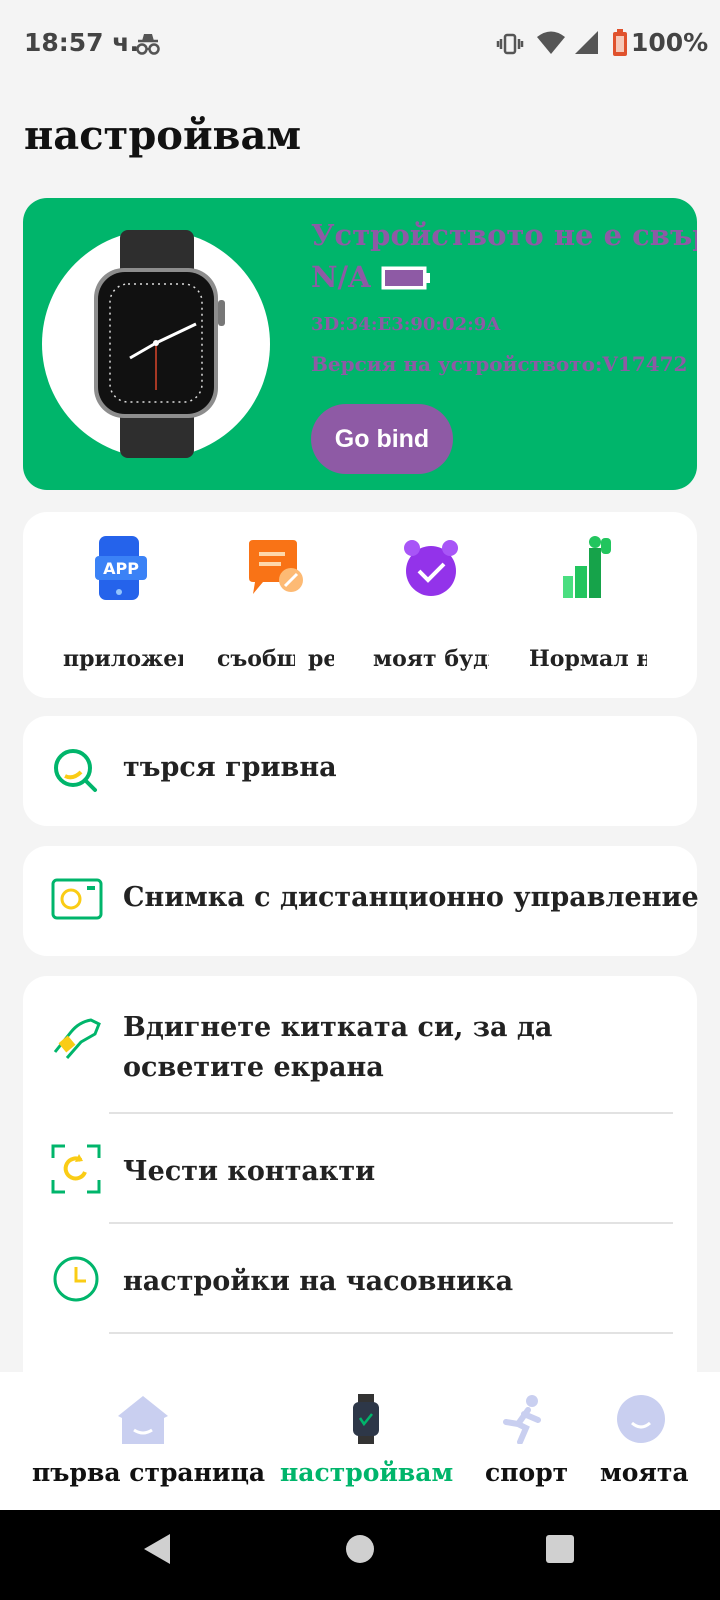  Describe the element at coordinates (551, 45) in the screenshot. I see `wifi-icon` at that location.